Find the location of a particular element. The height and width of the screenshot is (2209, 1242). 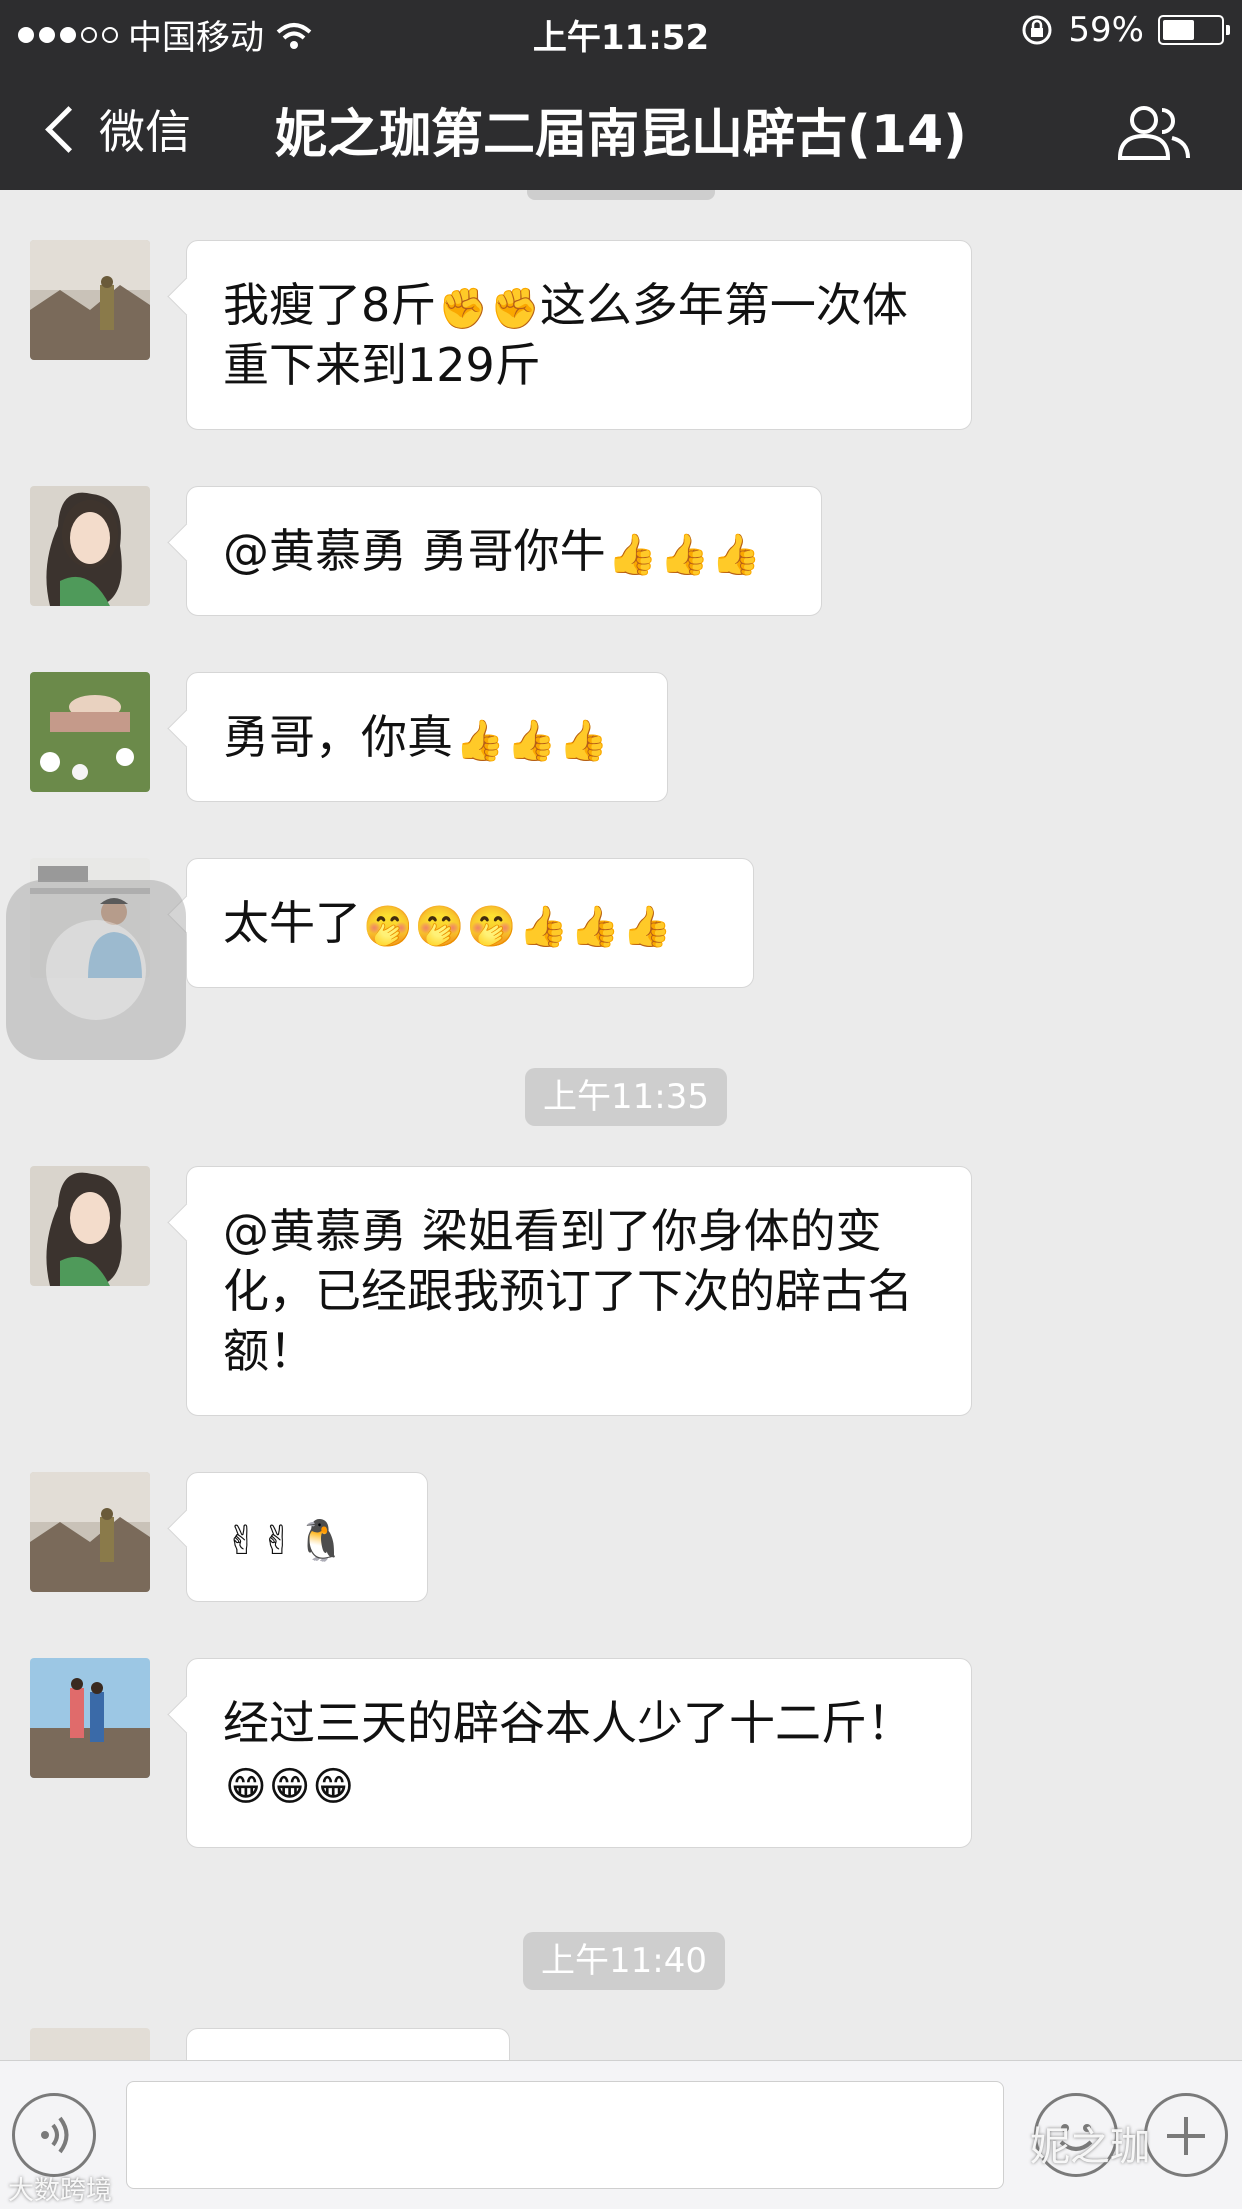

battery-percent: 59% is located at coordinates (1106, 30).